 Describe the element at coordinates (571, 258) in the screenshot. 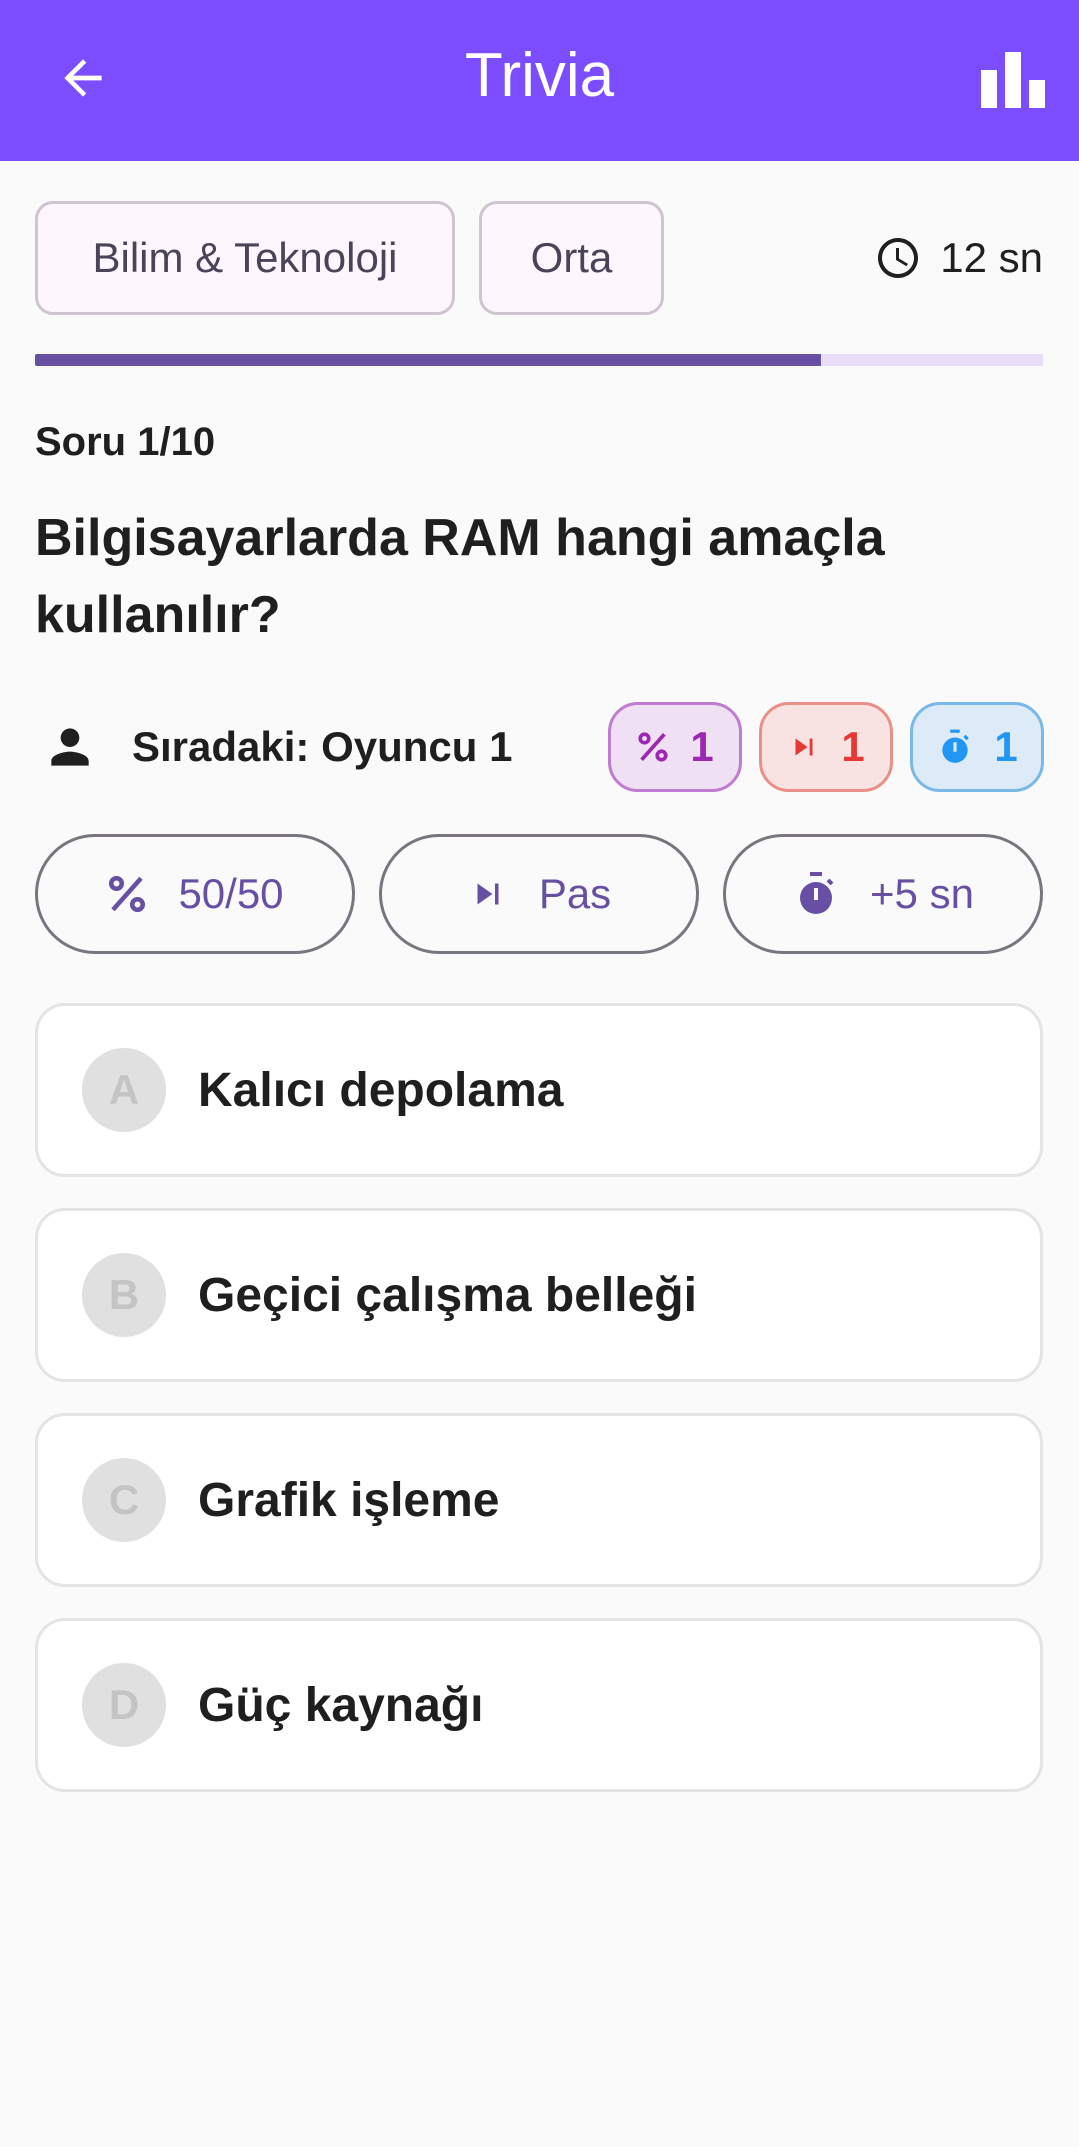

I see `difficulty-chip: Orta` at that location.